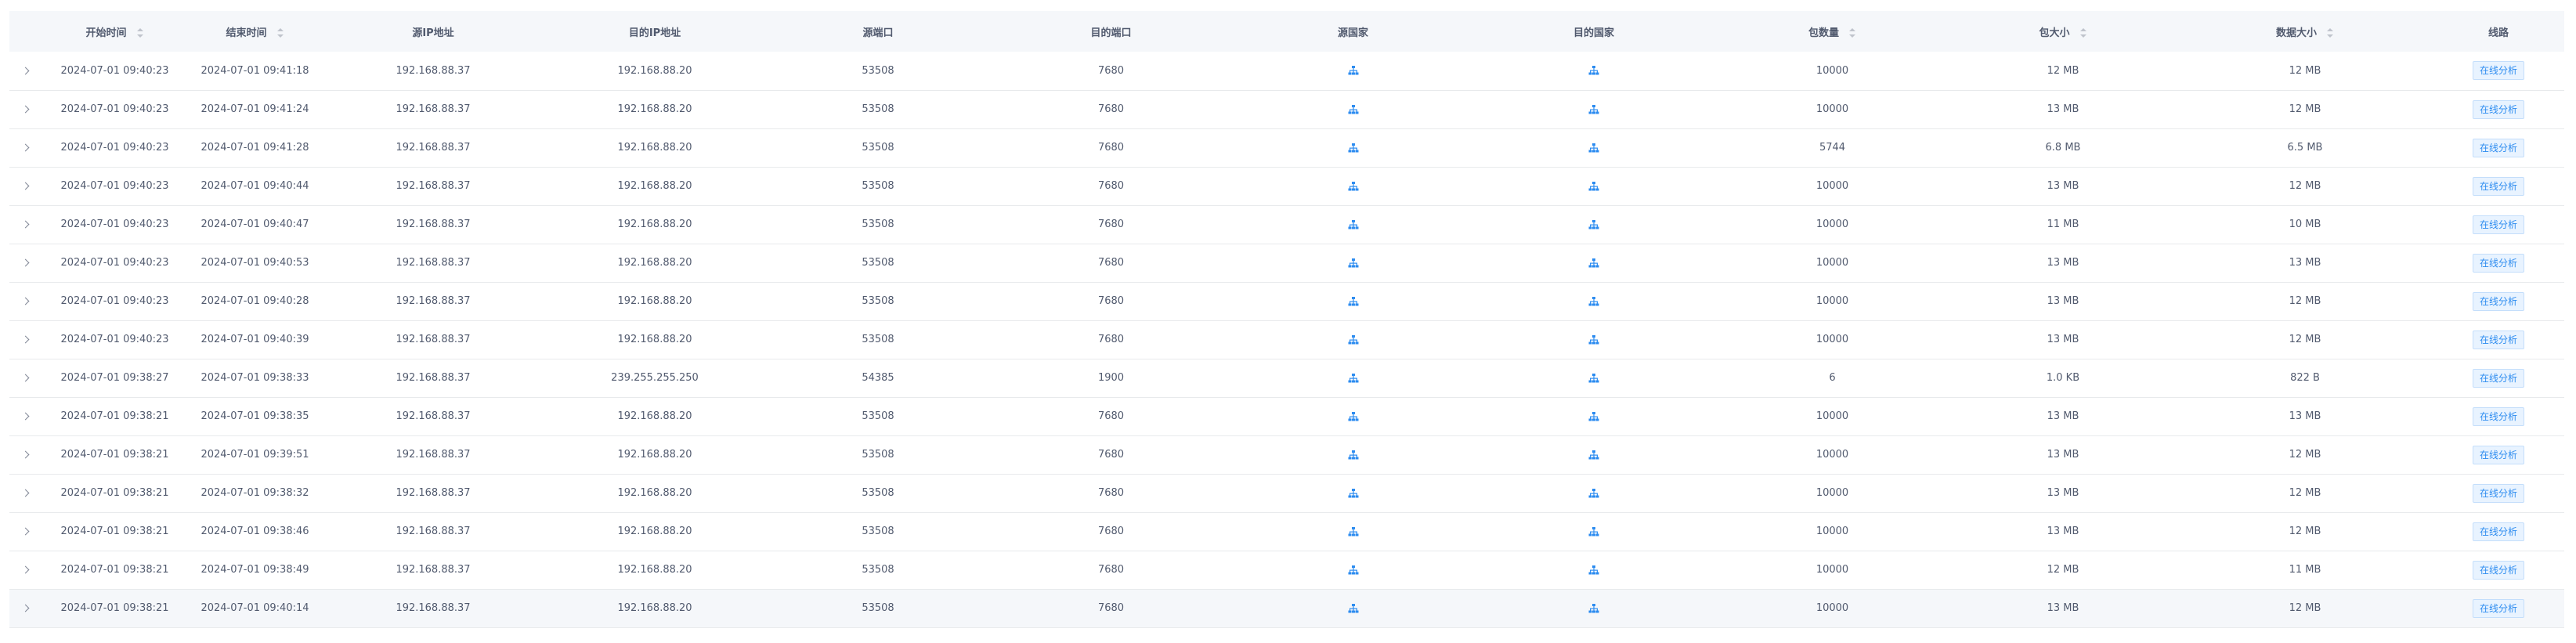  I want to click on header-end-time: 结束时间, so click(255, 31).